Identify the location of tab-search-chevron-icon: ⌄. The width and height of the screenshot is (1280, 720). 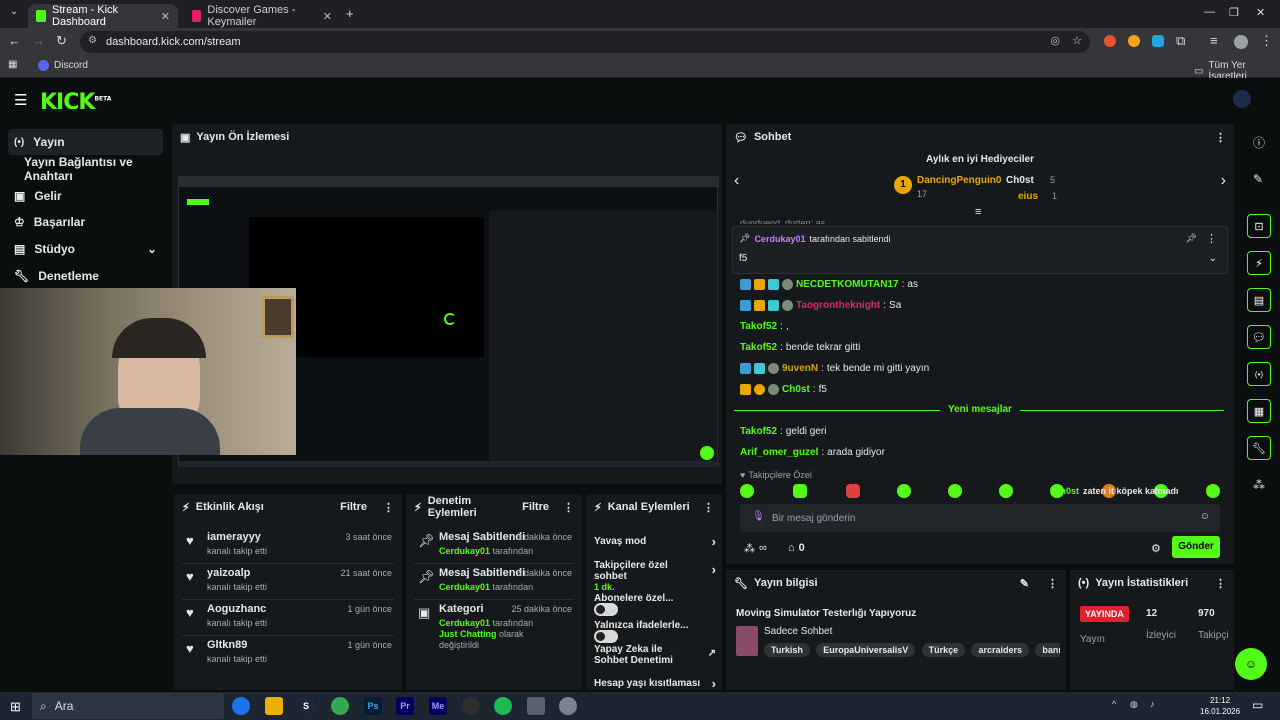
(14, 11).